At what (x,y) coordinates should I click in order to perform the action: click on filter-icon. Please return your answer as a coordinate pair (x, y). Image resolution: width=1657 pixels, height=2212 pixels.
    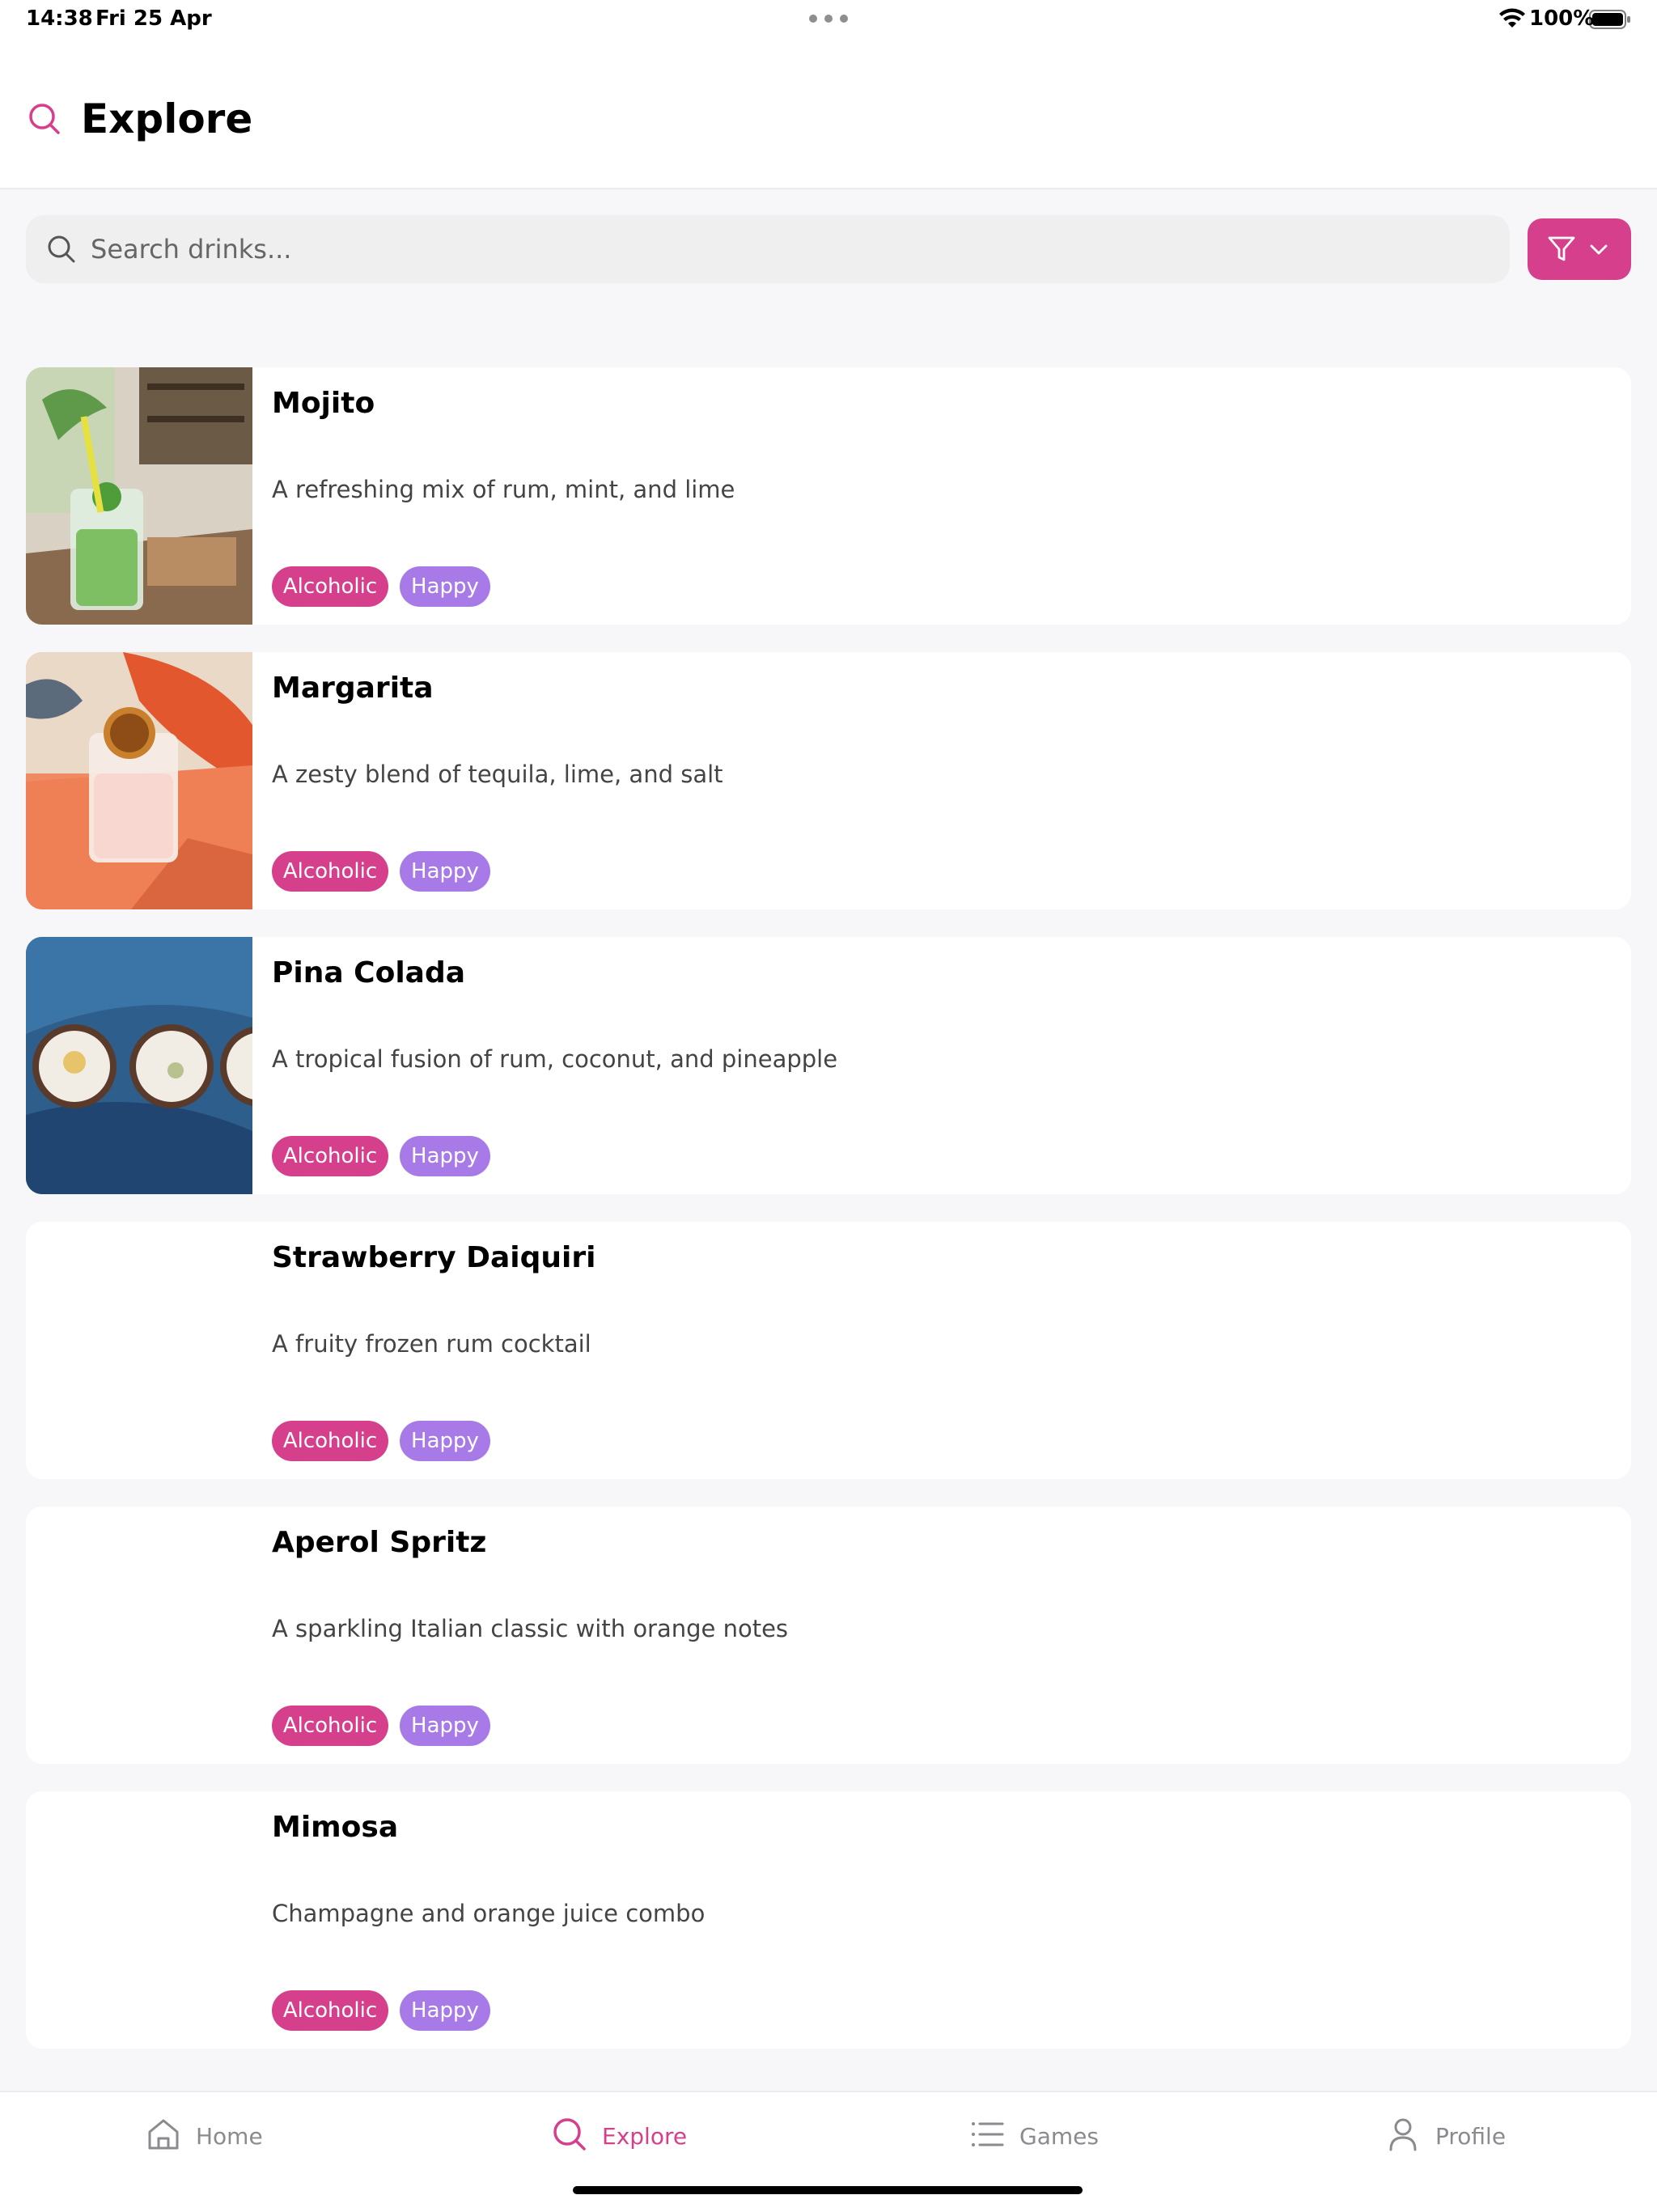
    Looking at the image, I should click on (1562, 248).